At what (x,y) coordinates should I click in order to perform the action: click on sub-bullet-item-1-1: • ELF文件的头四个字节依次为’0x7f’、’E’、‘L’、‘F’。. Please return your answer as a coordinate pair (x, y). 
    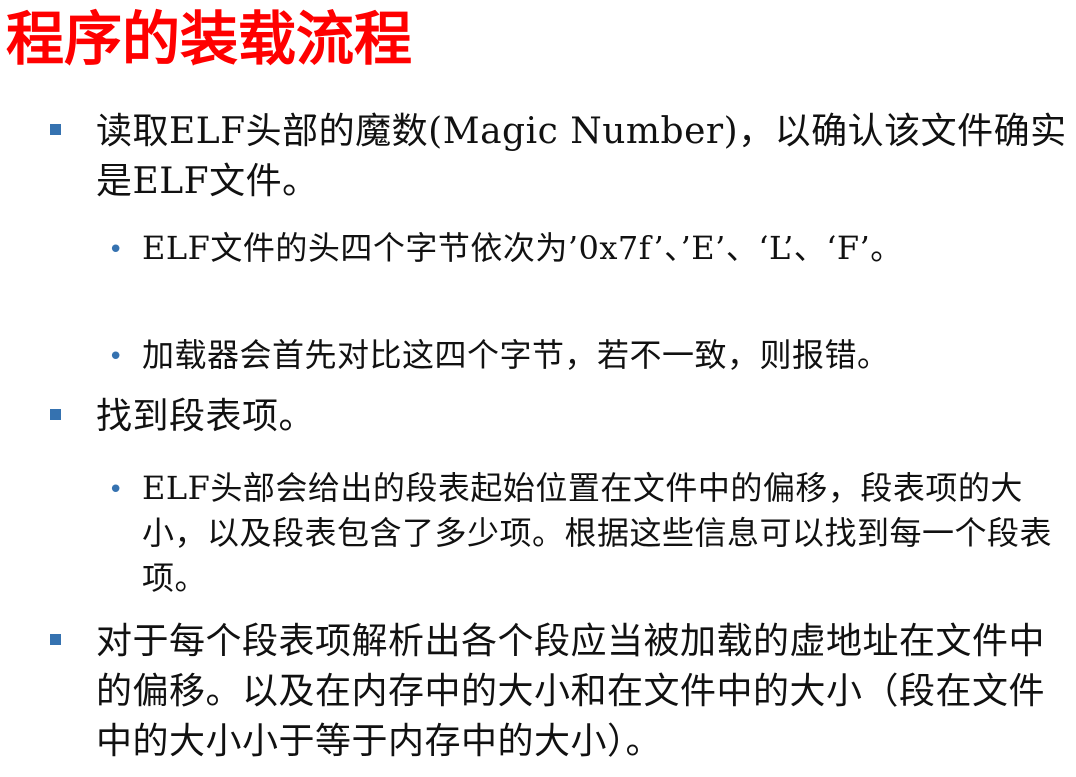
    Looking at the image, I should click on (587, 248).